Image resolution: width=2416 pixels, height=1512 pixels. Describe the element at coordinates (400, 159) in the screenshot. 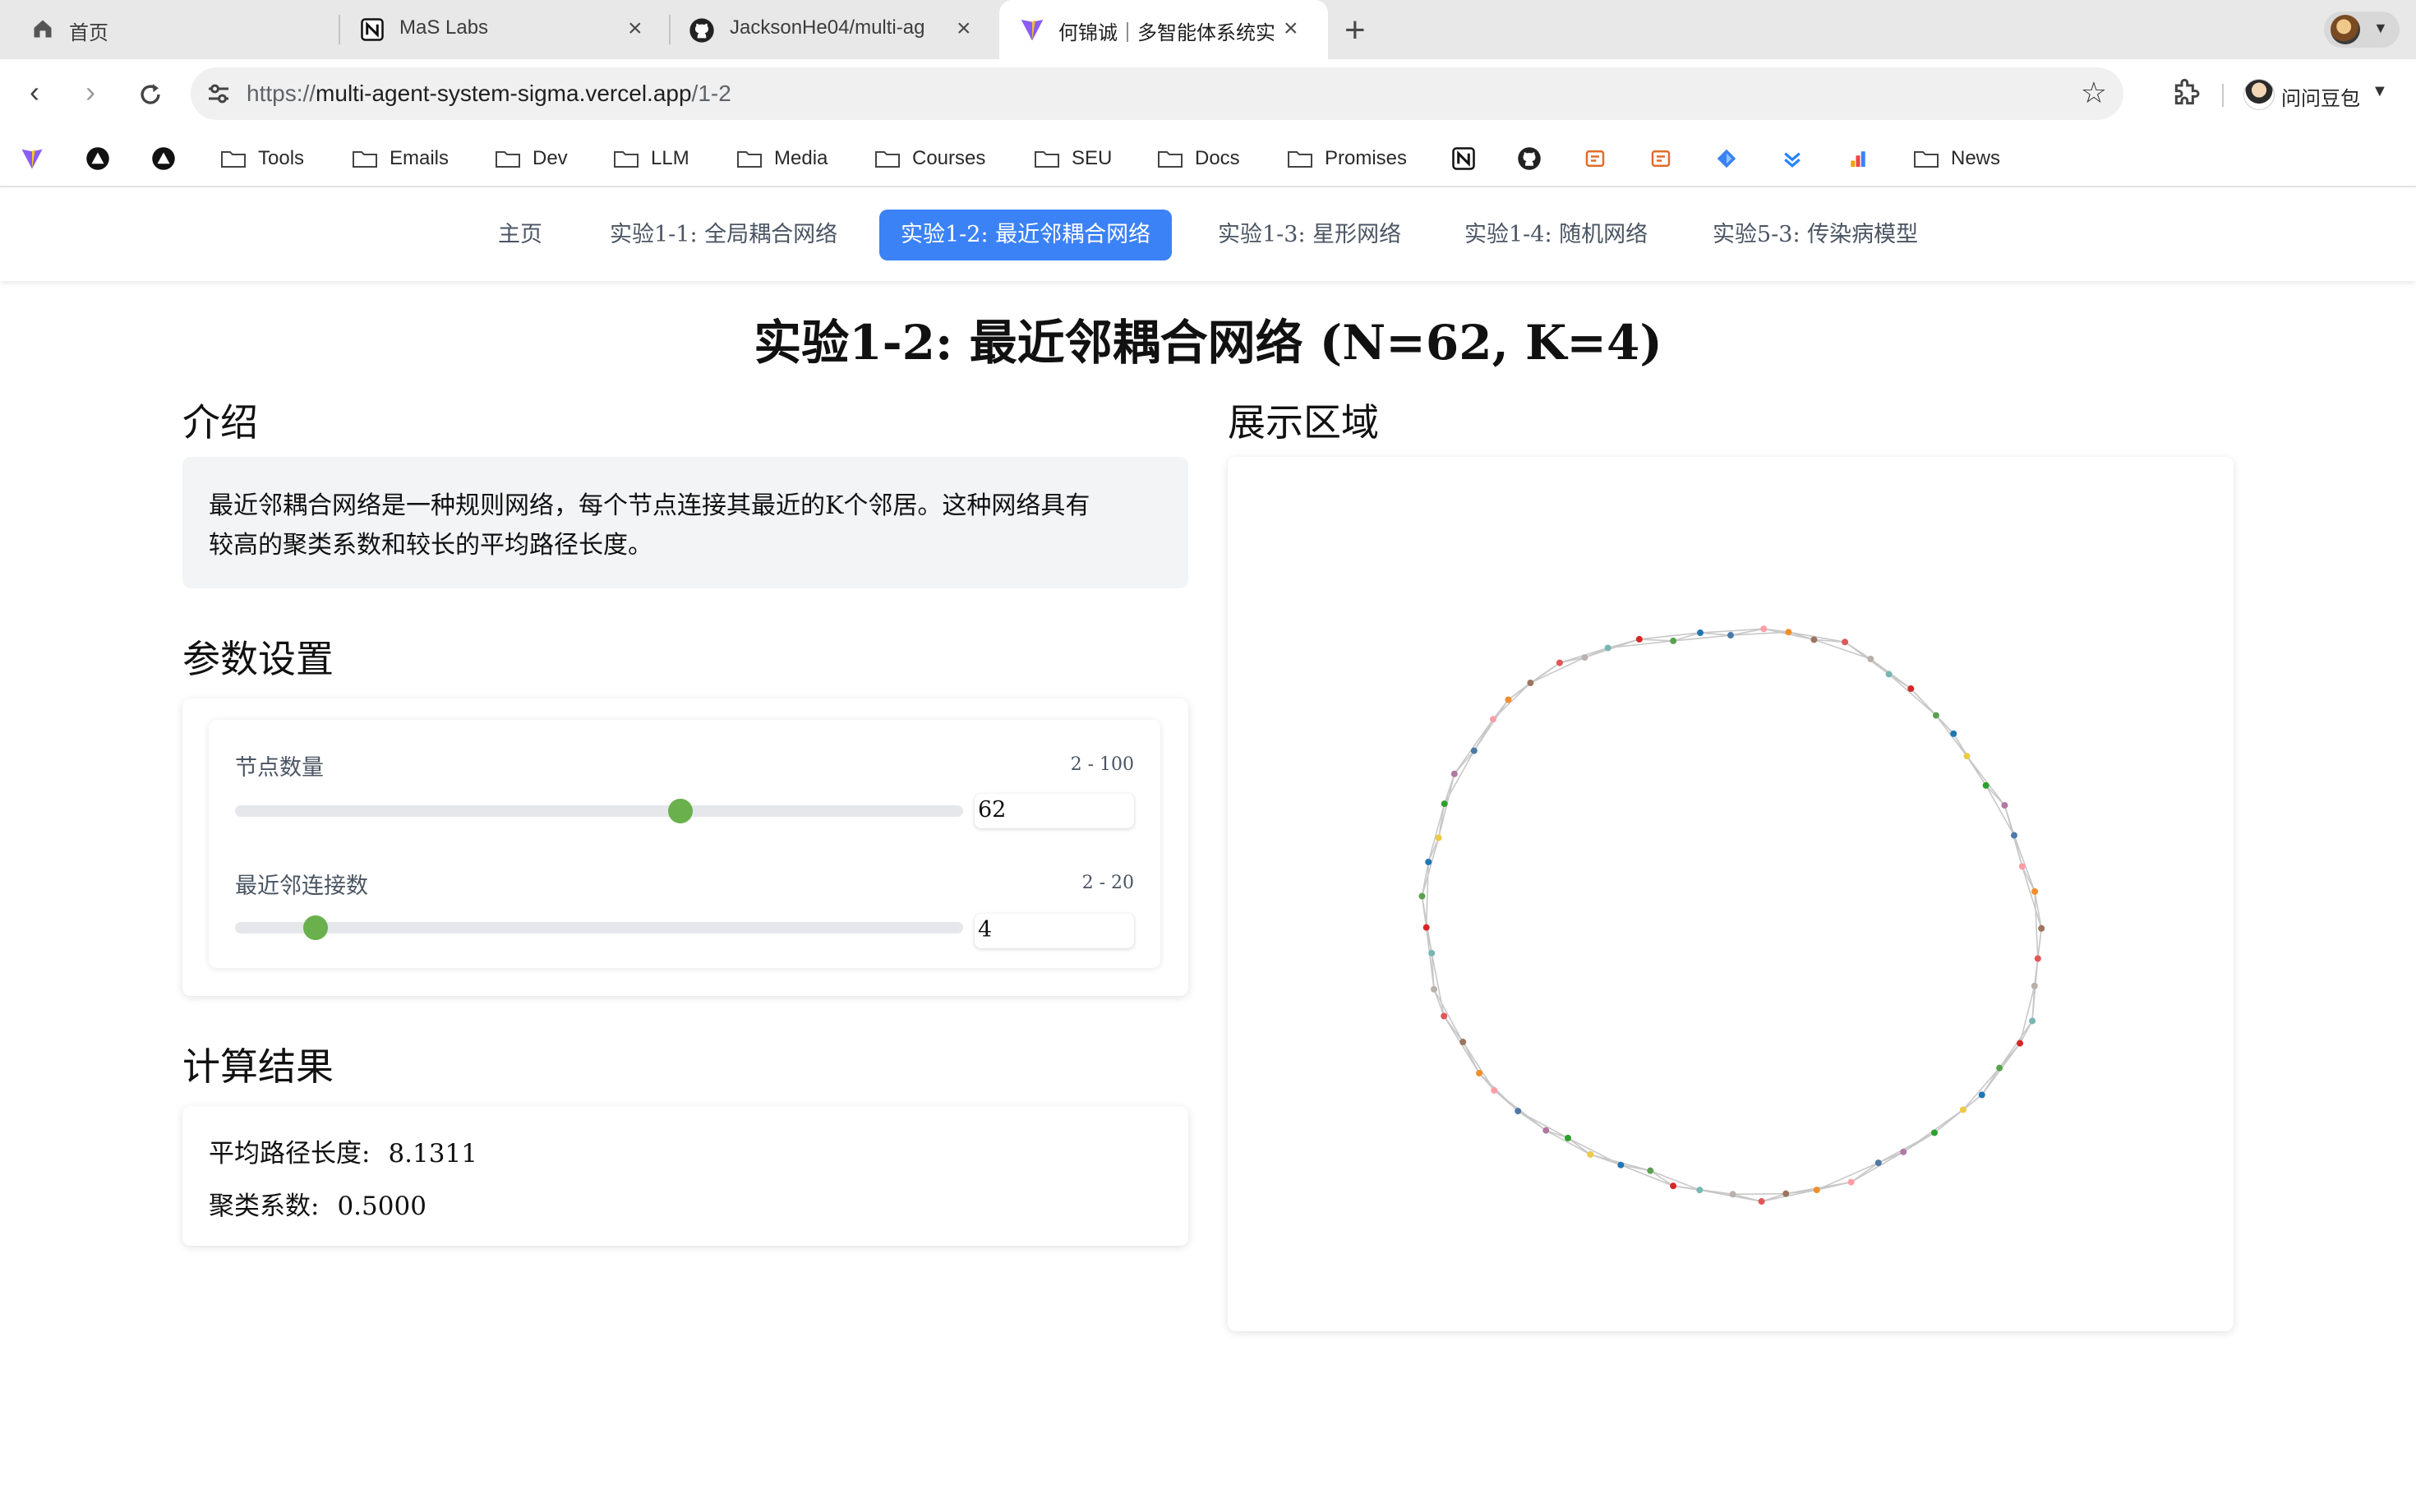

I see `bookmark-folder-emails: Emails` at that location.